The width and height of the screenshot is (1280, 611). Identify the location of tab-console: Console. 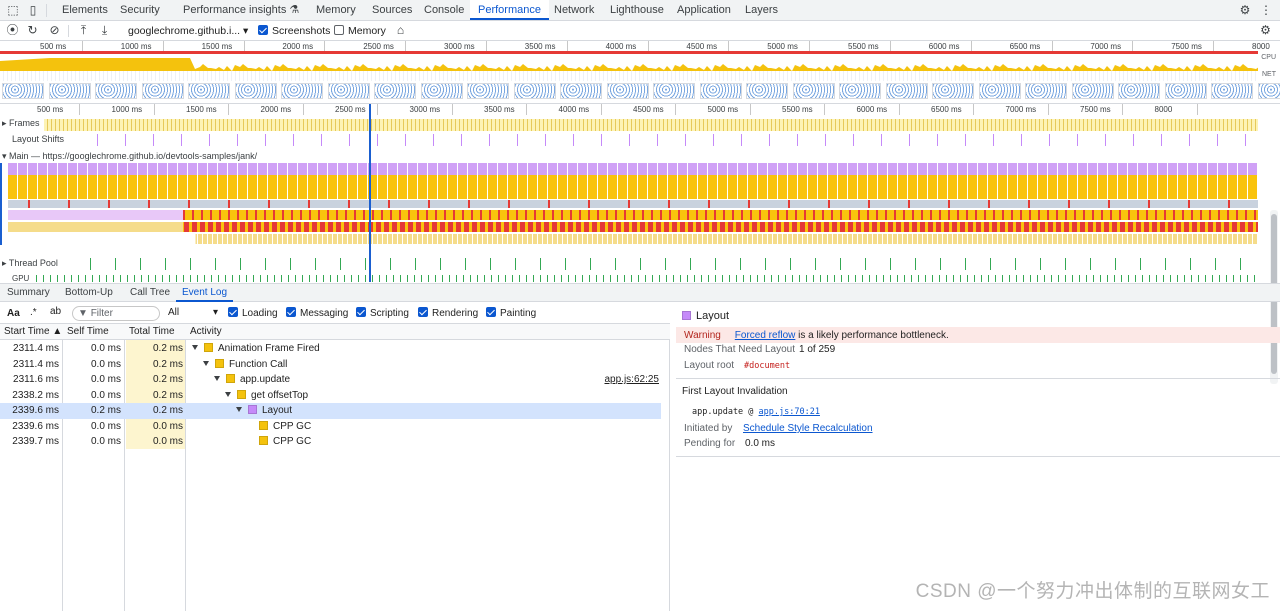
(444, 10).